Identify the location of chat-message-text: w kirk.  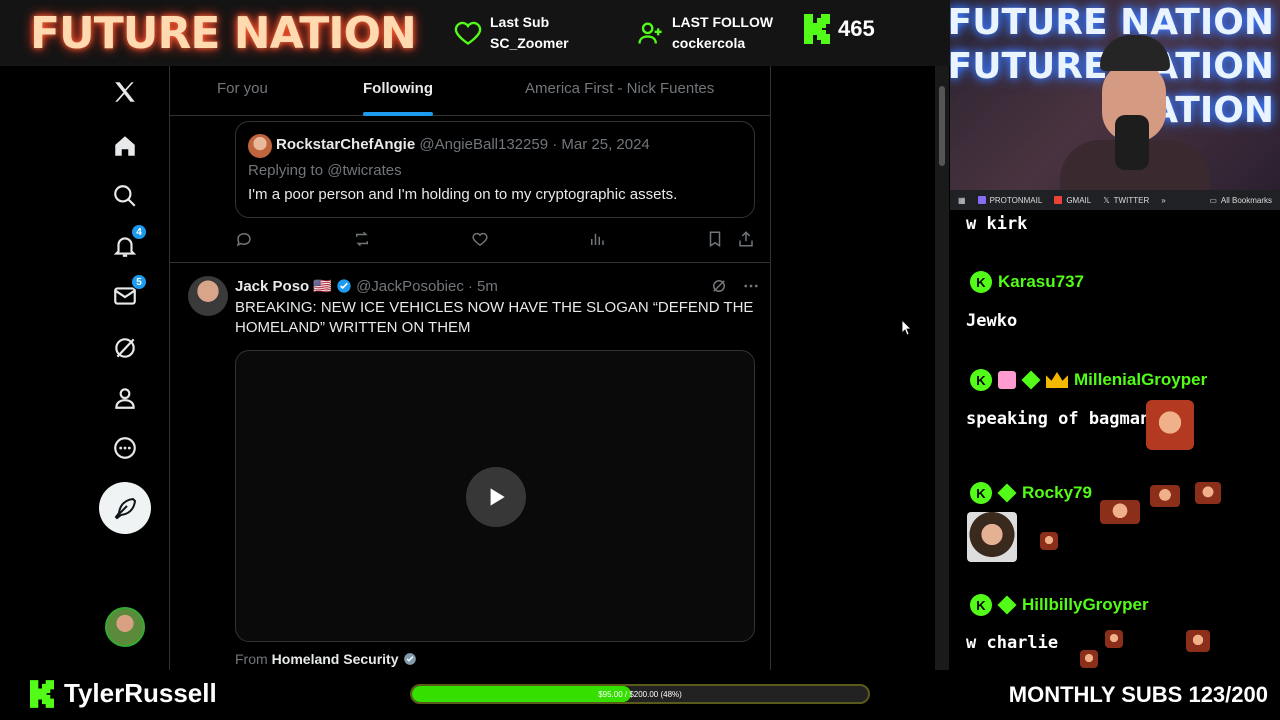
(997, 224).